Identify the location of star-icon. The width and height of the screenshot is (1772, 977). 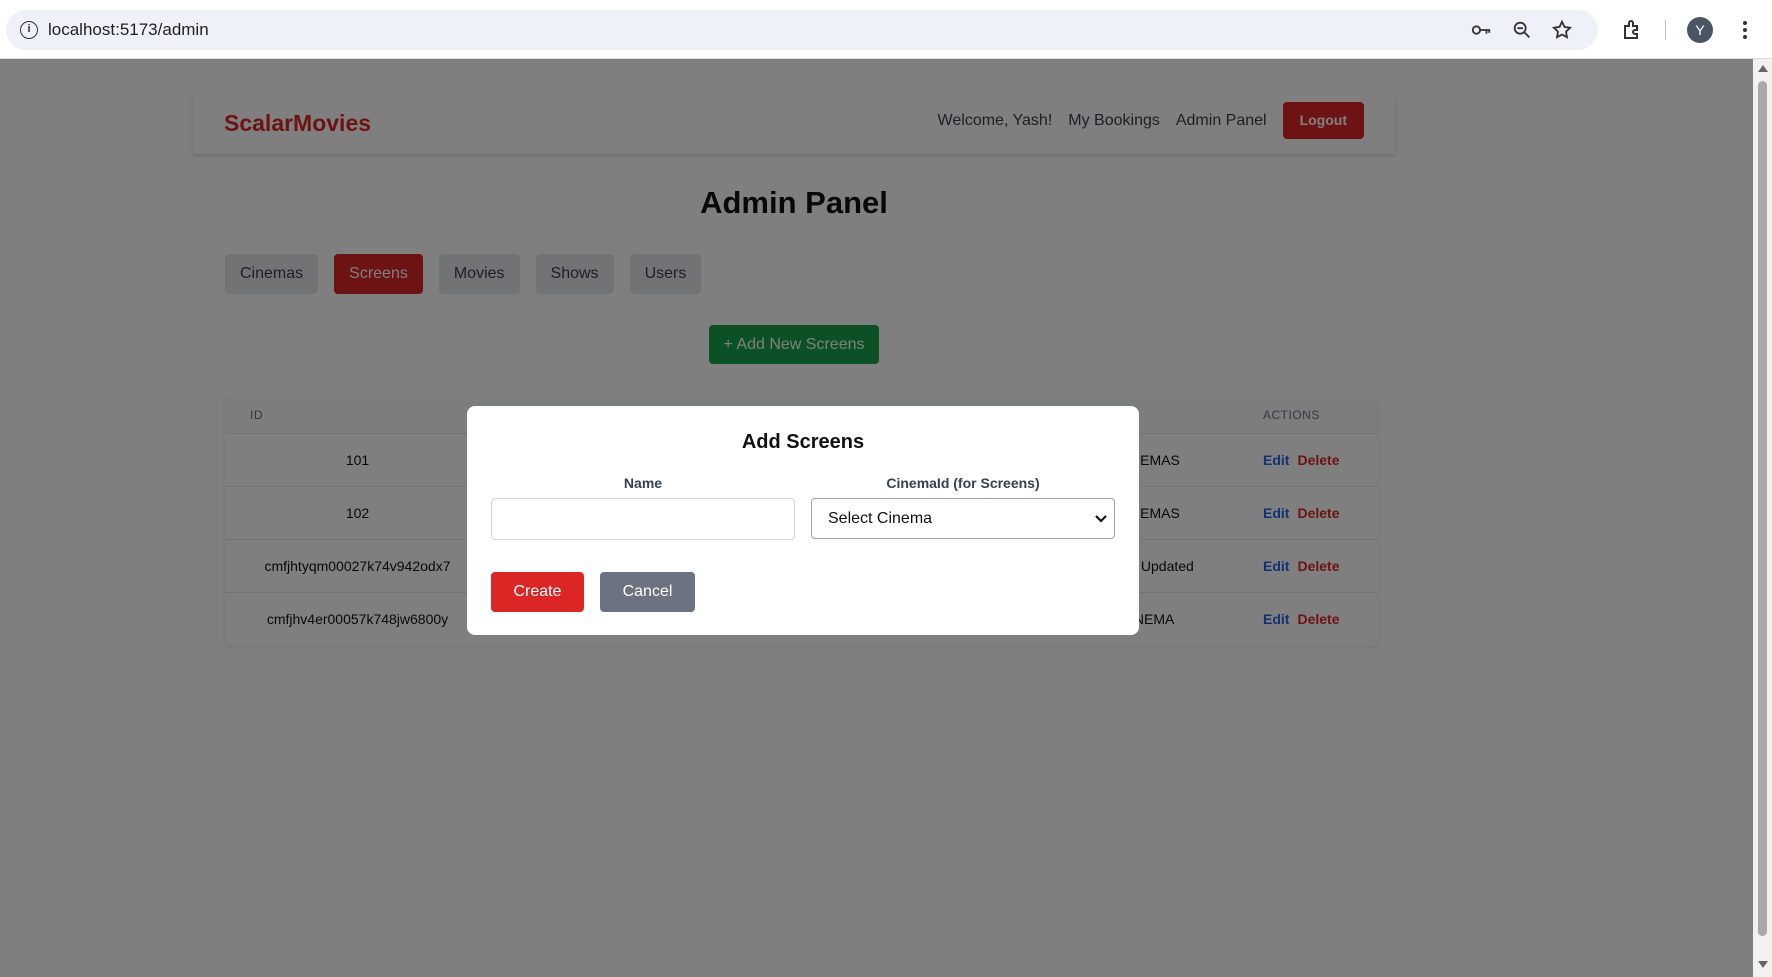
(1562, 30).